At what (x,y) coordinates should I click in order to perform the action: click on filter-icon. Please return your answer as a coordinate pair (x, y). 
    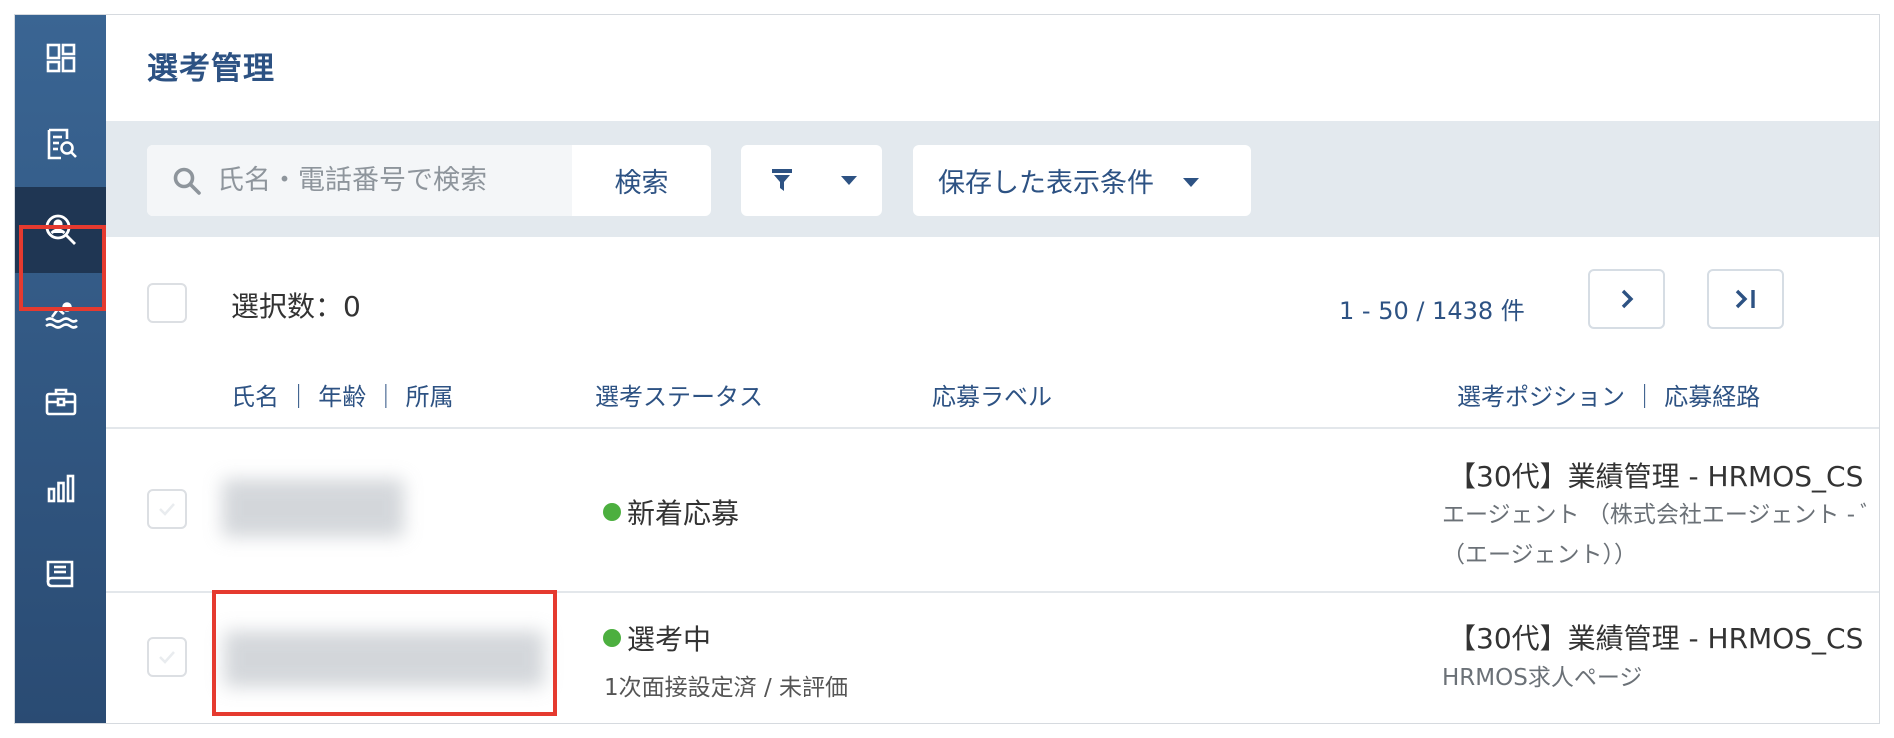
    Looking at the image, I should click on (782, 180).